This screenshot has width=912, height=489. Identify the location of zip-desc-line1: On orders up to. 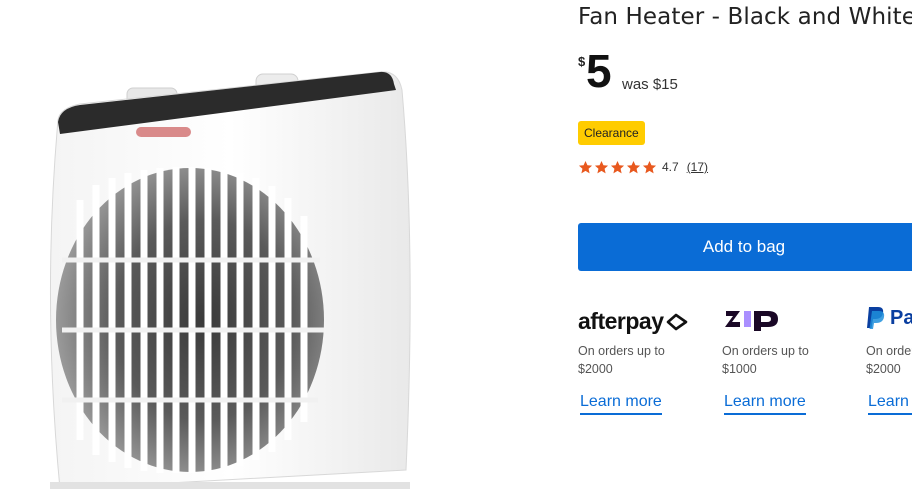
(765, 351).